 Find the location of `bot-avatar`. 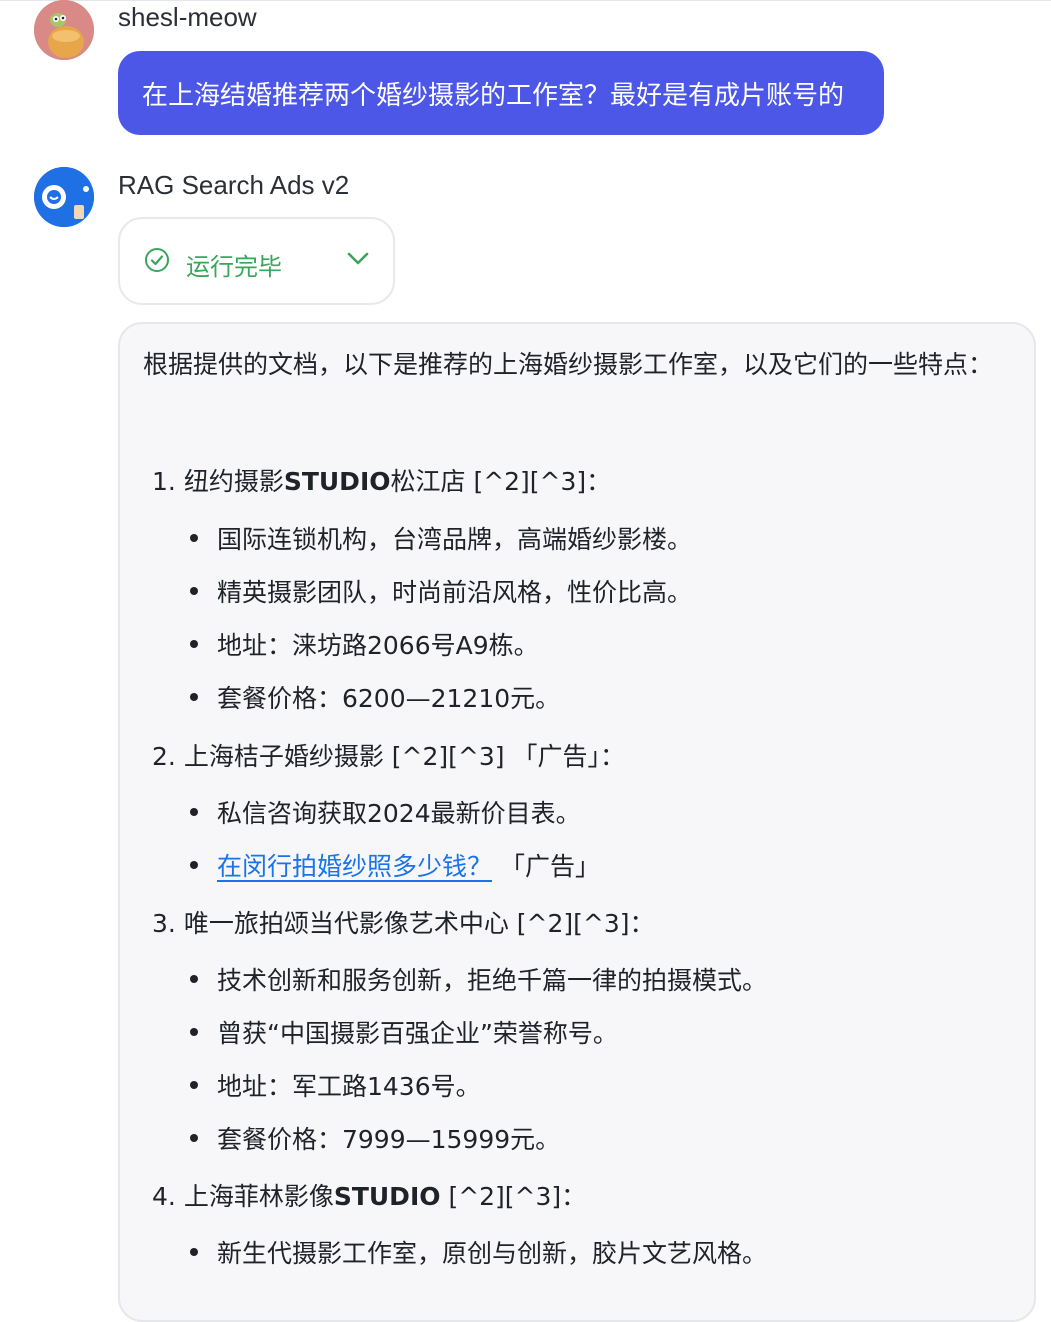

bot-avatar is located at coordinates (64, 197).